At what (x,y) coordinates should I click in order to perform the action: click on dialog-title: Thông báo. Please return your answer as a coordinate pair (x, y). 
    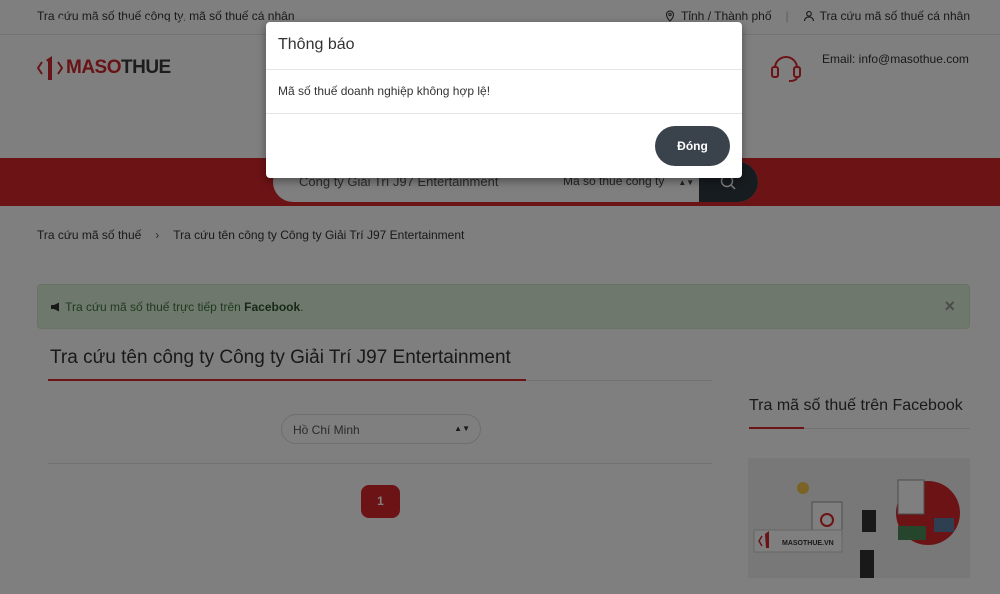
    Looking at the image, I should click on (316, 44).